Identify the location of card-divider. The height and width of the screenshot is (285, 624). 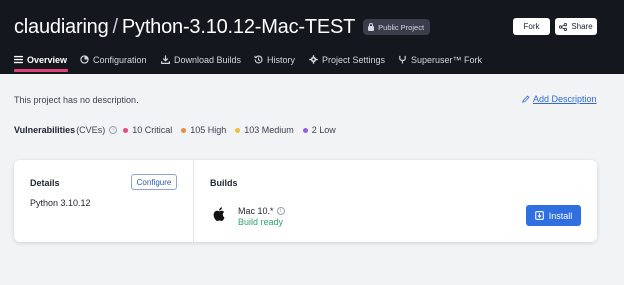
(193, 201).